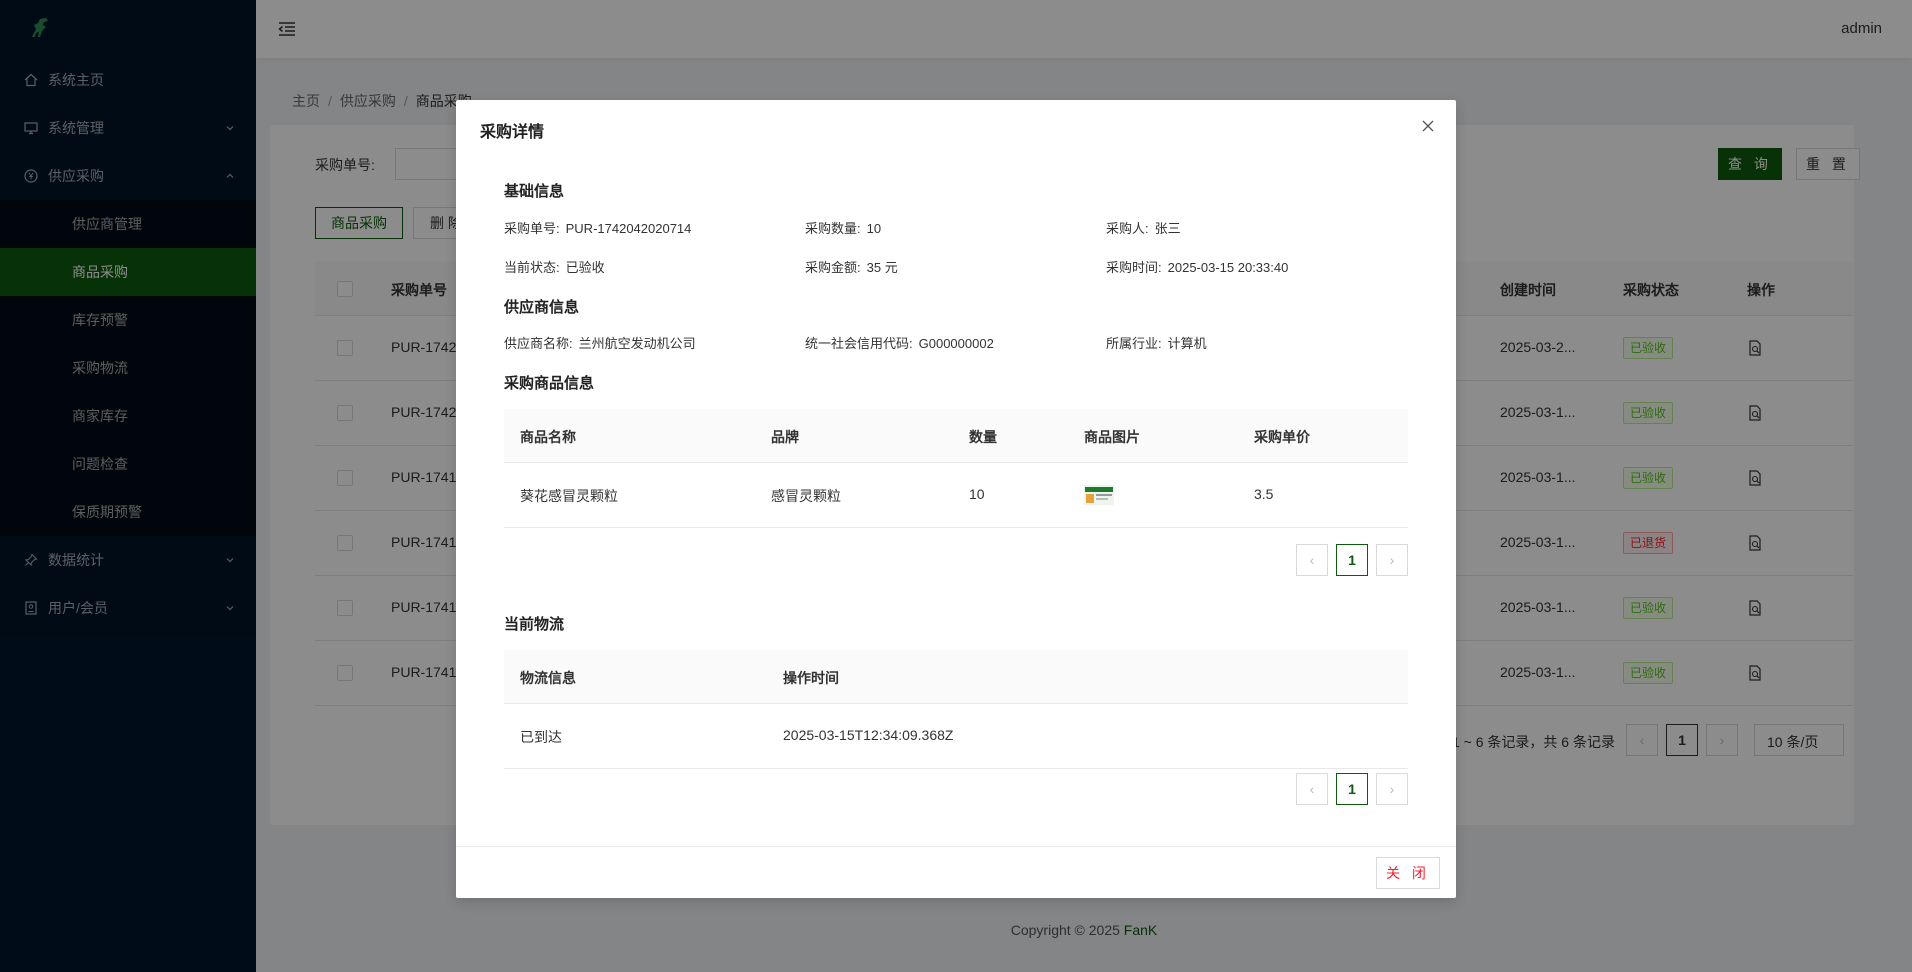 This screenshot has width=1912, height=972. I want to click on field-order-no: 采购单号: PUR-1742042020714, so click(597, 227).